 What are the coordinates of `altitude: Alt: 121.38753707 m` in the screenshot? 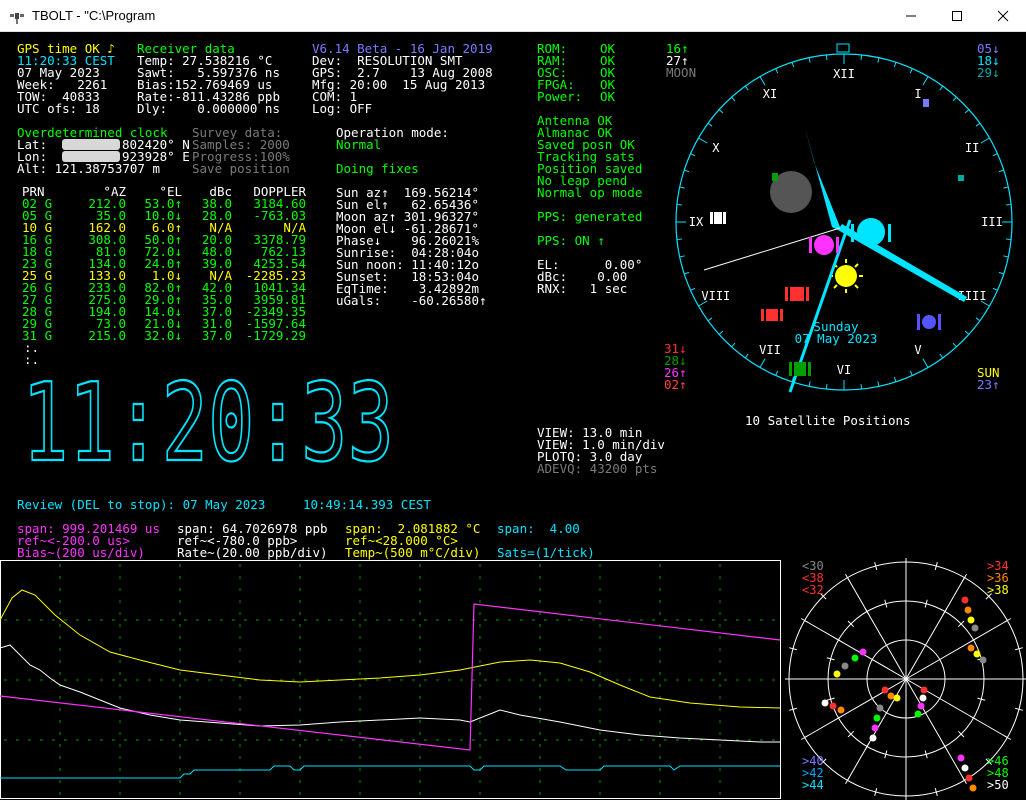 It's located at (88, 168).